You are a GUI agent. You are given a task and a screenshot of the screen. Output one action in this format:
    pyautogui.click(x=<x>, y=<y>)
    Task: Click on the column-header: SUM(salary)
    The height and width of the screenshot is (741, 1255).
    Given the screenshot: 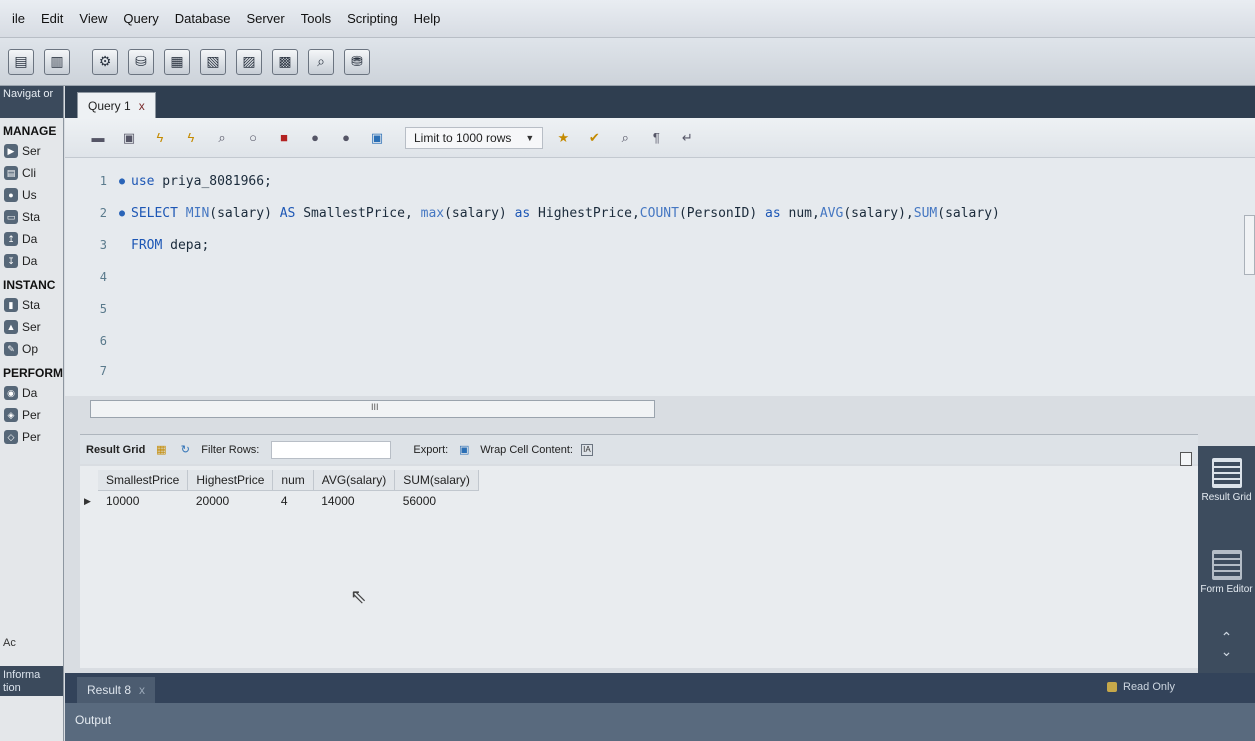 What is the action you would take?
    pyautogui.click(x=436, y=480)
    